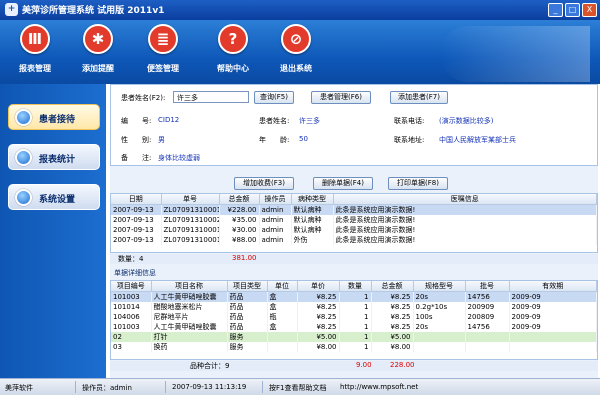 The image size is (600, 395). Describe the element at coordinates (553, 286) in the screenshot. I see `column-header: 有效期` at that location.